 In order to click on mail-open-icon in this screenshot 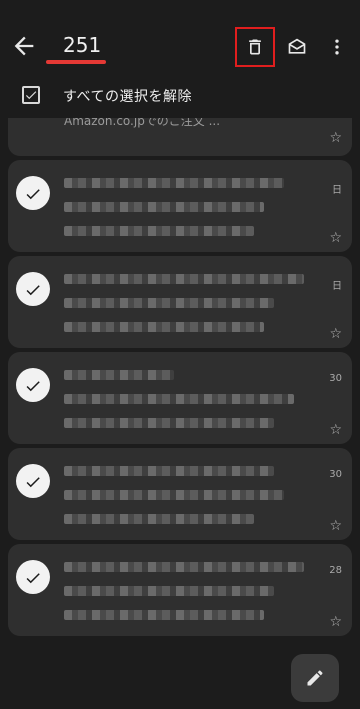, I will do `click(297, 46)`.